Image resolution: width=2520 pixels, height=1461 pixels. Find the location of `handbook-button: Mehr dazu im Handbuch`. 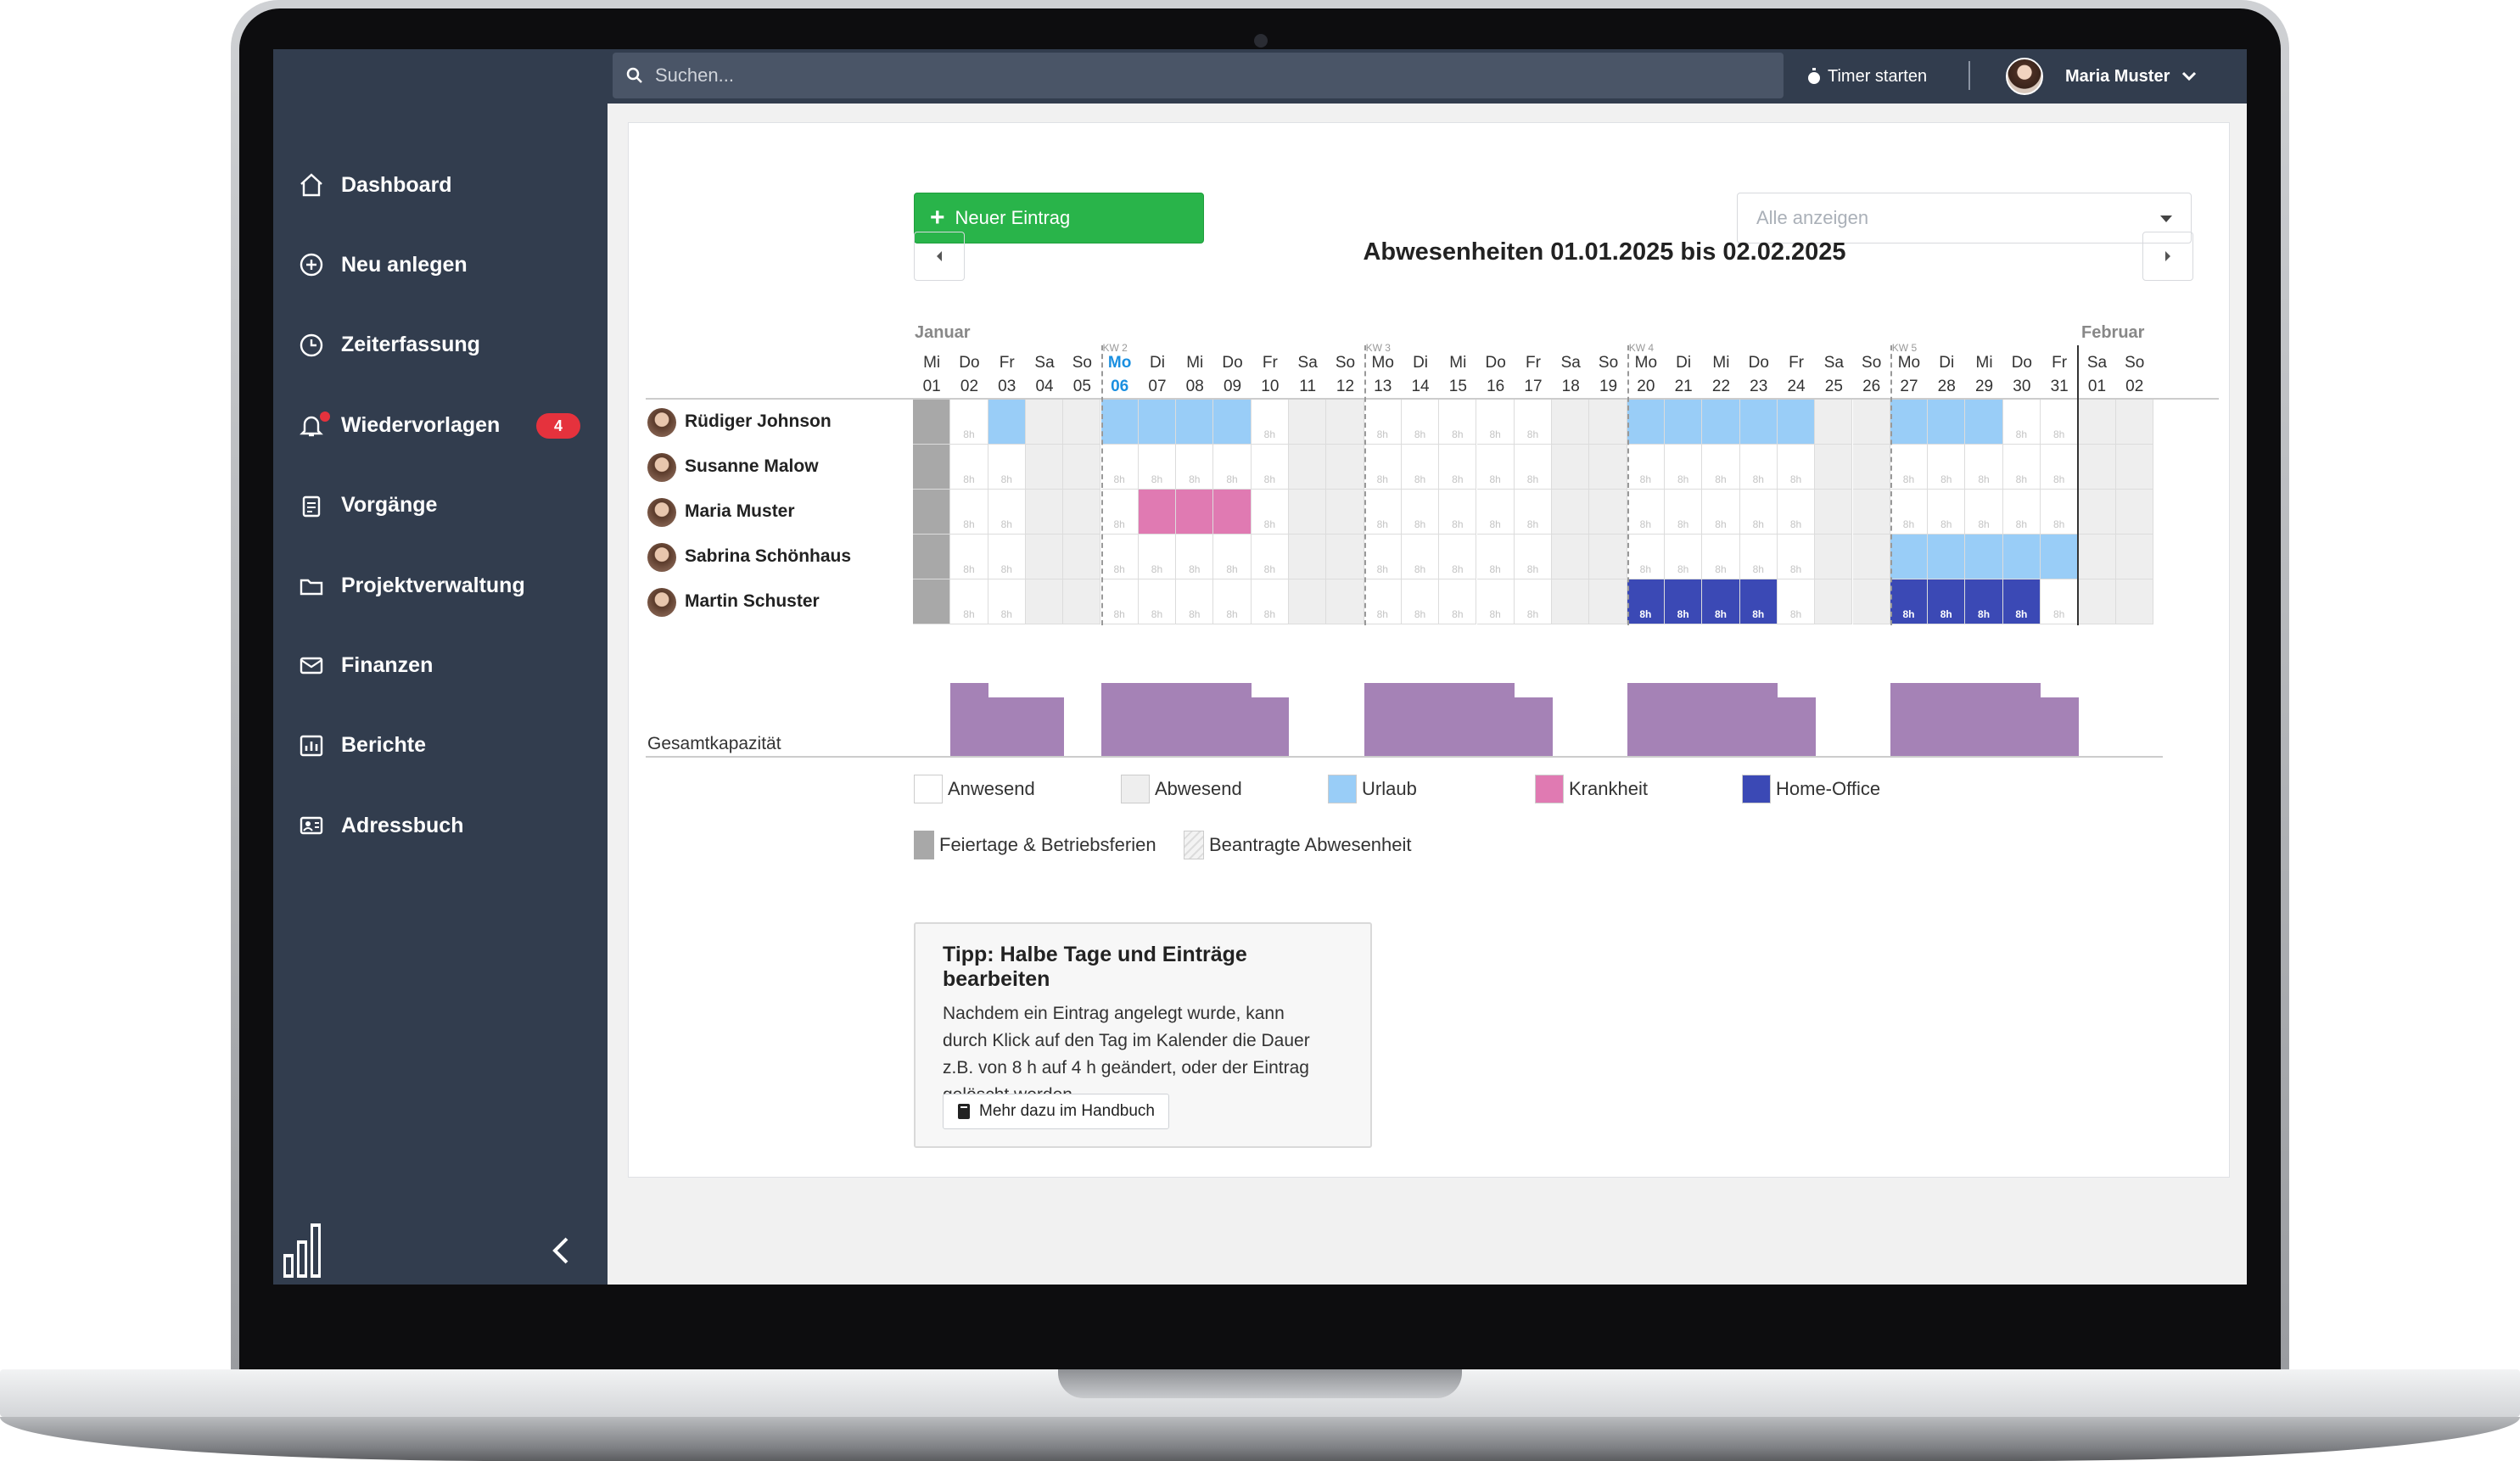

handbook-button: Mehr dazu im Handbuch is located at coordinates (1056, 1111).